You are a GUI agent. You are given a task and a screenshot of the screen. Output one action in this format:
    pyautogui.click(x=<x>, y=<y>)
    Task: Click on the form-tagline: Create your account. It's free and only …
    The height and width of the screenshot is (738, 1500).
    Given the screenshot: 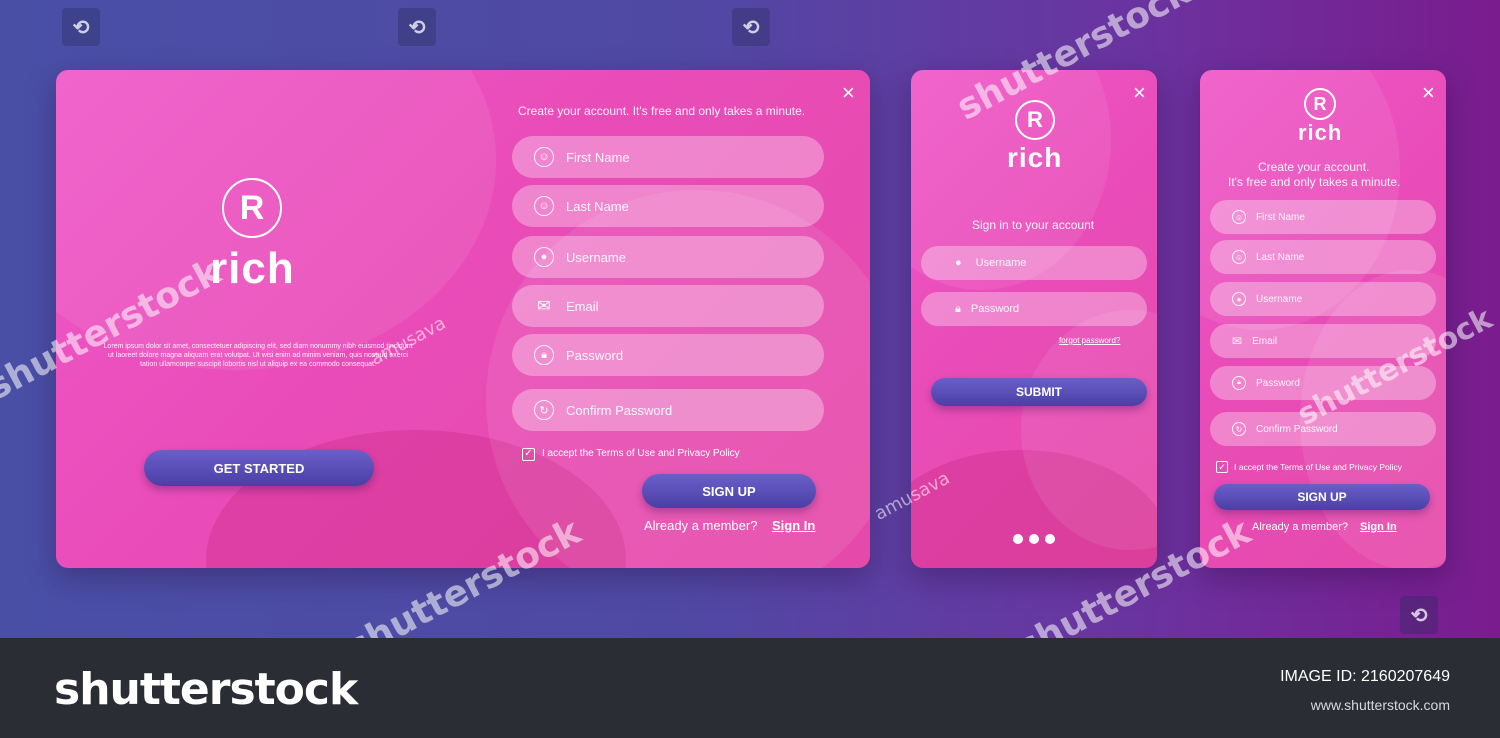 What is the action you would take?
    pyautogui.click(x=662, y=111)
    